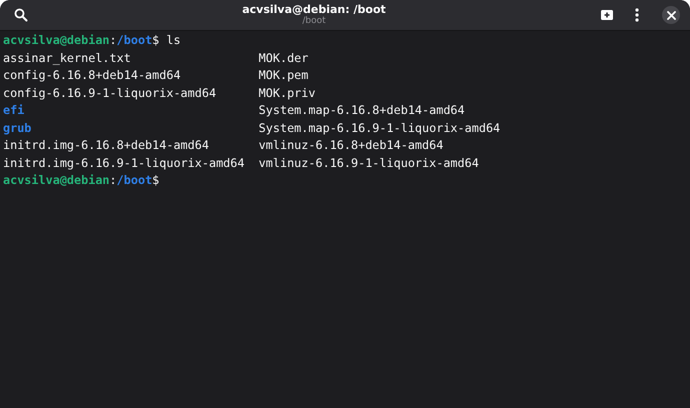  What do you see at coordinates (368, 163) in the screenshot?
I see `file-name: vmlinuz-6.16.9-1-liquorix-amd64` at bounding box center [368, 163].